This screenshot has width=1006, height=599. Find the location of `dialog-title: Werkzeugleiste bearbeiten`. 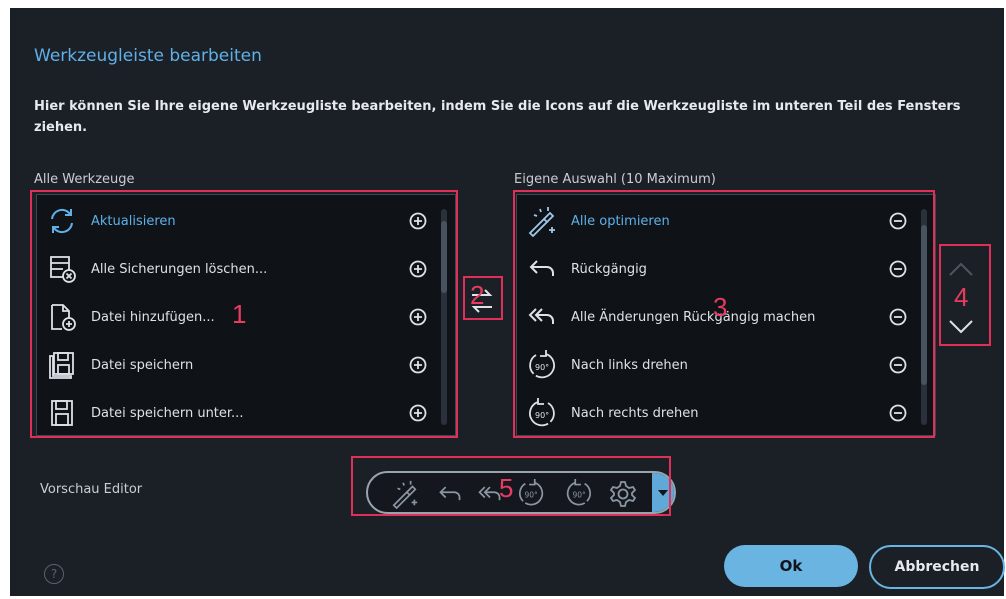

dialog-title: Werkzeugleiste bearbeiten is located at coordinates (148, 56).